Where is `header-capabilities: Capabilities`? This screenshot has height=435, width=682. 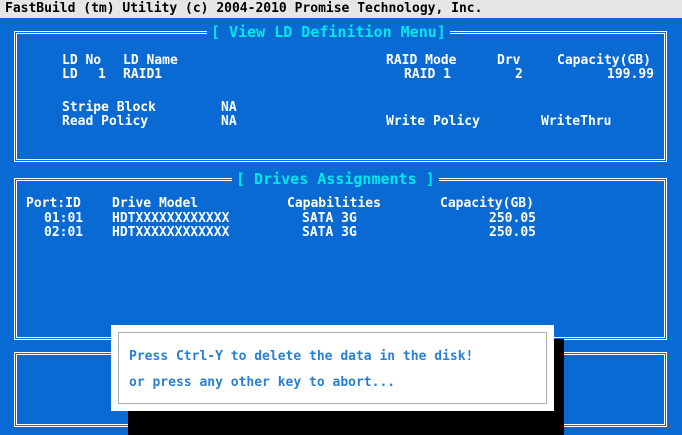
header-capabilities: Capabilities is located at coordinates (334, 203).